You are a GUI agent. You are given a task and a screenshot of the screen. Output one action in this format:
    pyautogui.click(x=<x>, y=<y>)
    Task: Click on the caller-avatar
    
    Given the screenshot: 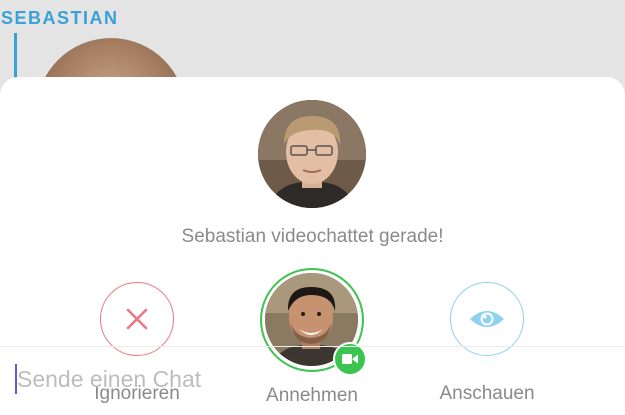 What is the action you would take?
    pyautogui.click(x=312, y=154)
    